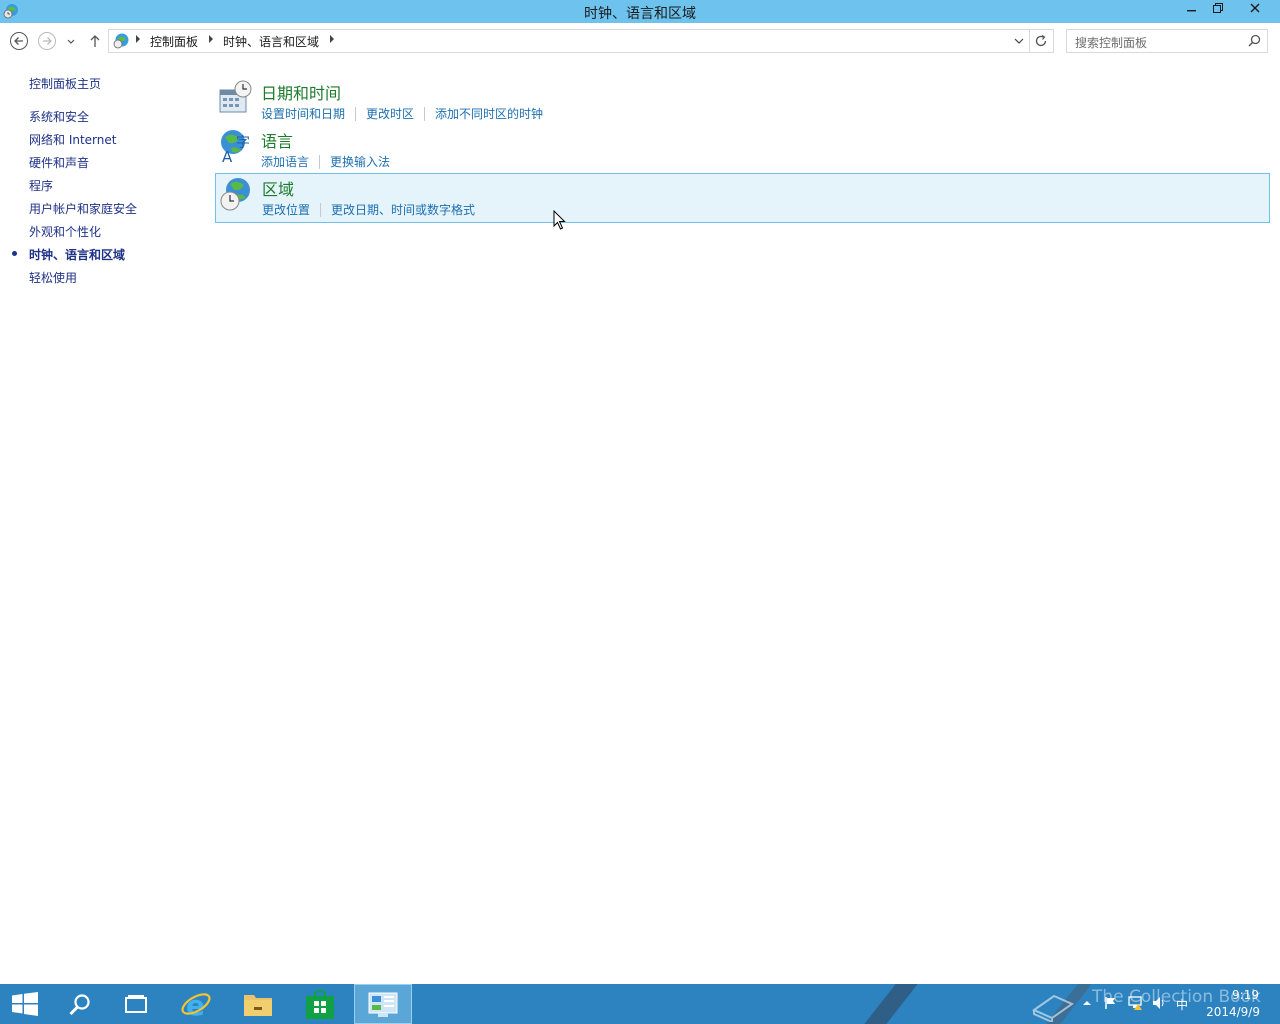 This screenshot has height=1024, width=1280. What do you see at coordinates (65, 83) in the screenshot?
I see `sidebar-item-control-panel-home: 控制面板主页` at bounding box center [65, 83].